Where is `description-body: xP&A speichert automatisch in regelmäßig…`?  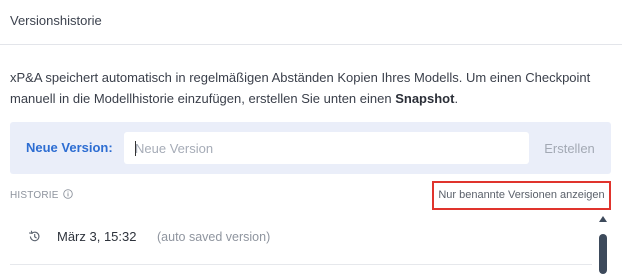
description-body: xP&A speichert automatisch in regelmäßig… is located at coordinates (300, 88).